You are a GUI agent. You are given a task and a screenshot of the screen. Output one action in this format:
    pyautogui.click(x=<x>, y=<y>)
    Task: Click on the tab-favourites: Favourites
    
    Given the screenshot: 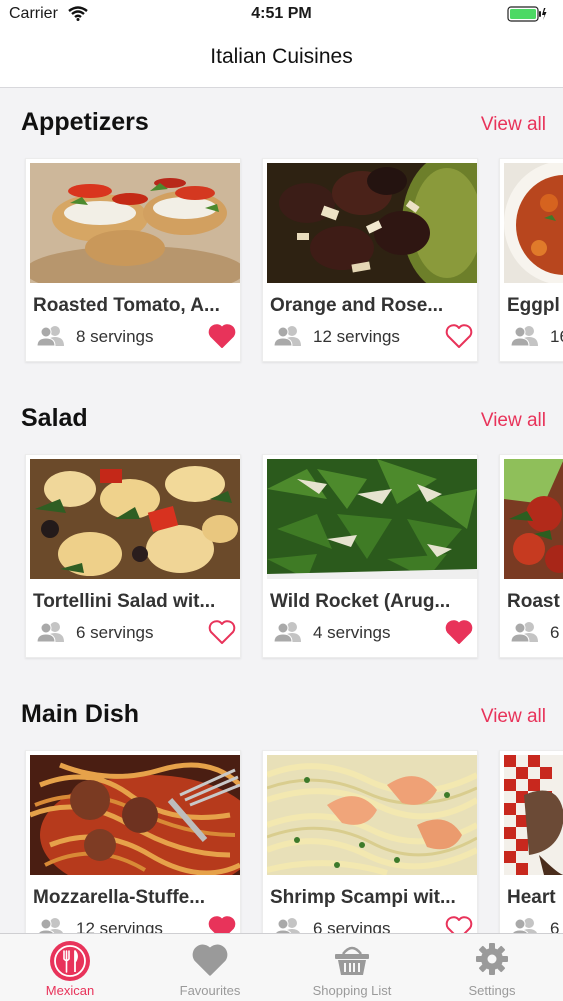 What is the action you would take?
    pyautogui.click(x=210, y=967)
    